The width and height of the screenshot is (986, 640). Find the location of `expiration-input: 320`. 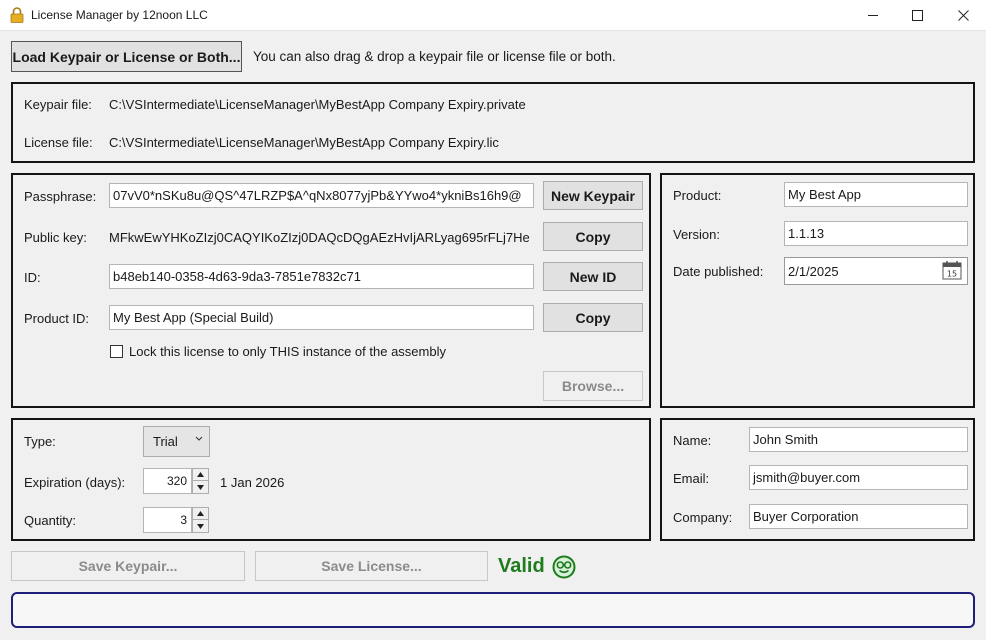

expiration-input: 320 is located at coordinates (167, 481).